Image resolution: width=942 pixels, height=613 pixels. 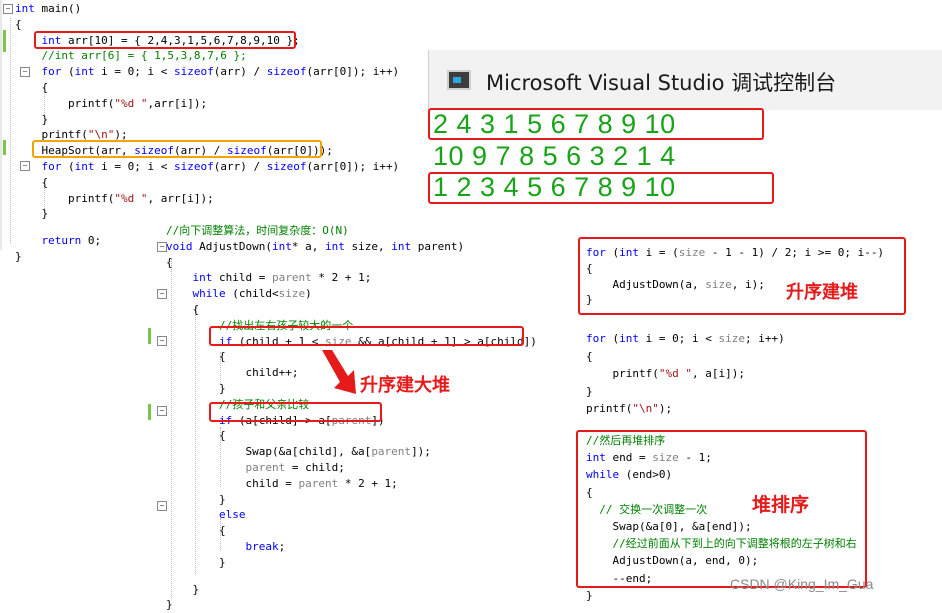 What do you see at coordinates (351, 294) in the screenshot?
I see `code-line: while (child<size)` at bounding box center [351, 294].